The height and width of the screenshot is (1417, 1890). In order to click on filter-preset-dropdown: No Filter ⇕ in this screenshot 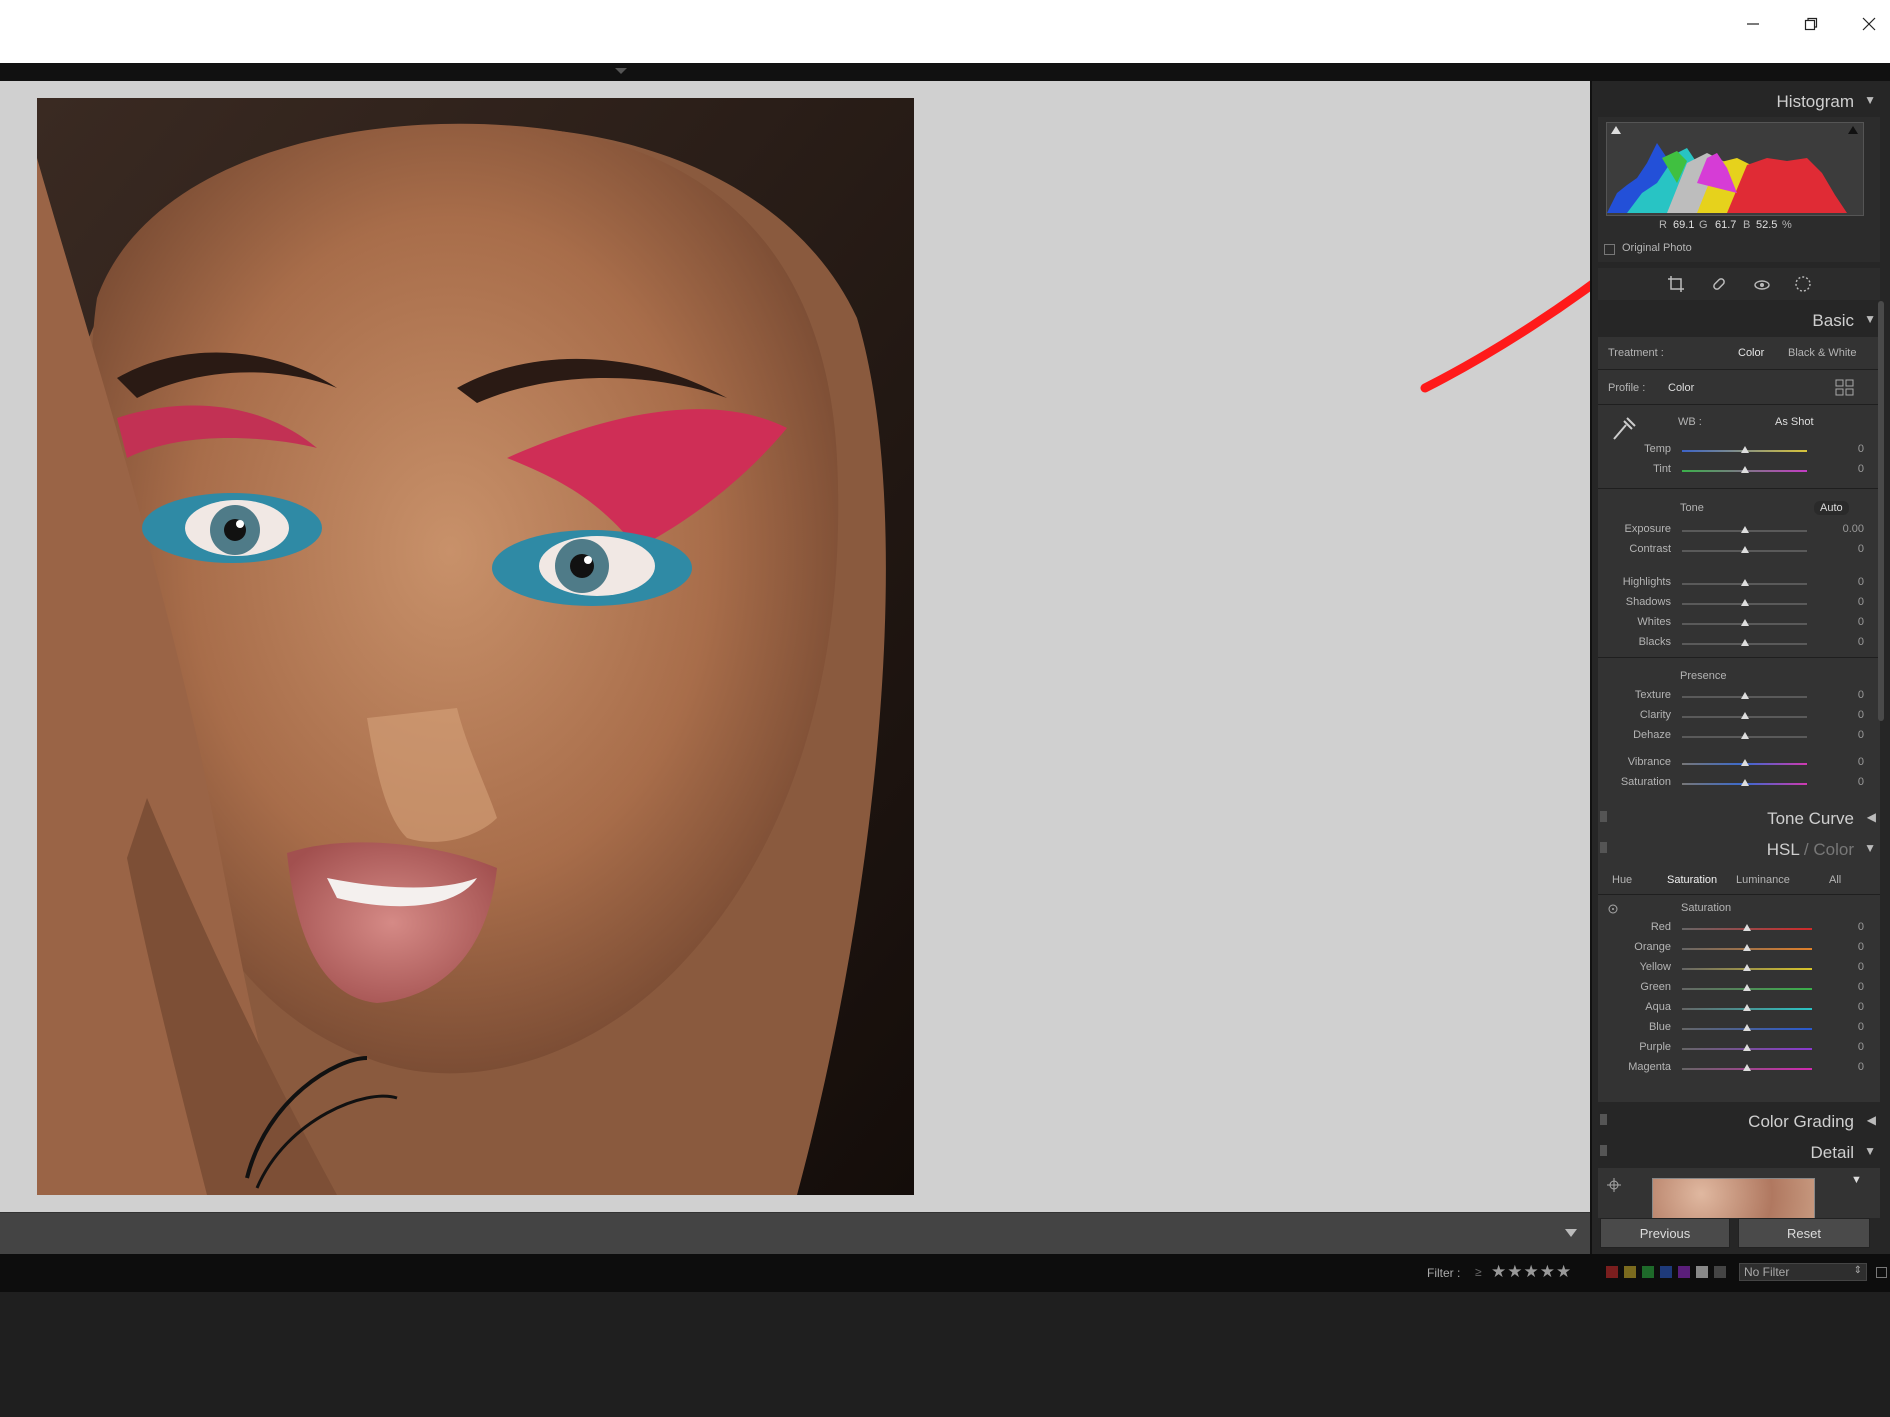, I will do `click(1803, 1272)`.